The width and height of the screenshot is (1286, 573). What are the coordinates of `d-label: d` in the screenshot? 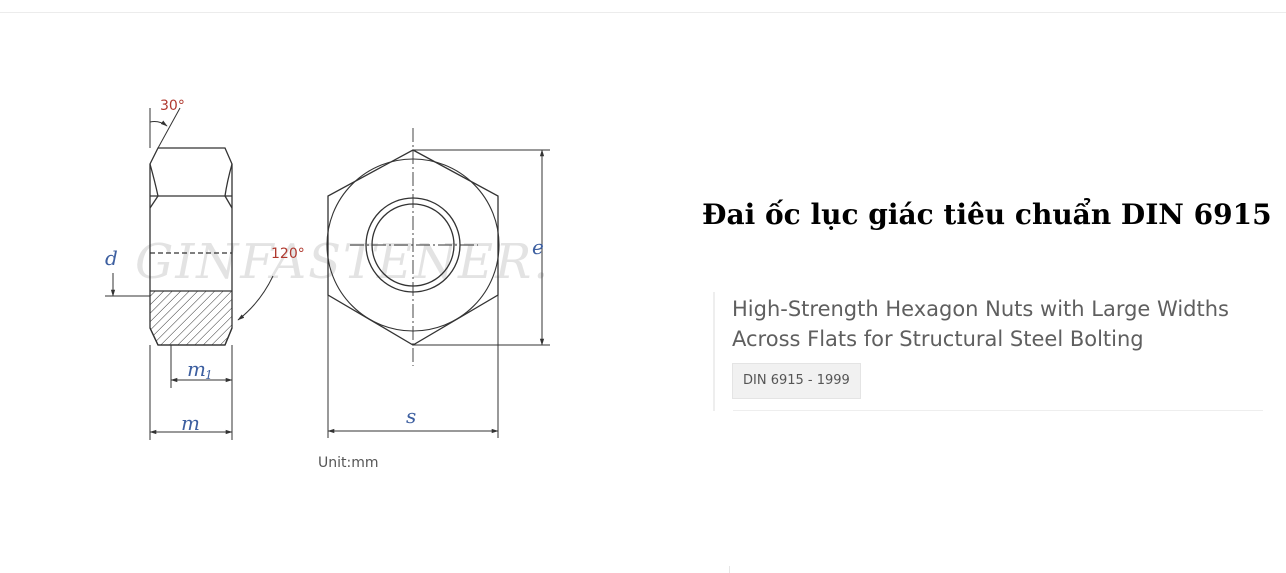 It's located at (111, 258).